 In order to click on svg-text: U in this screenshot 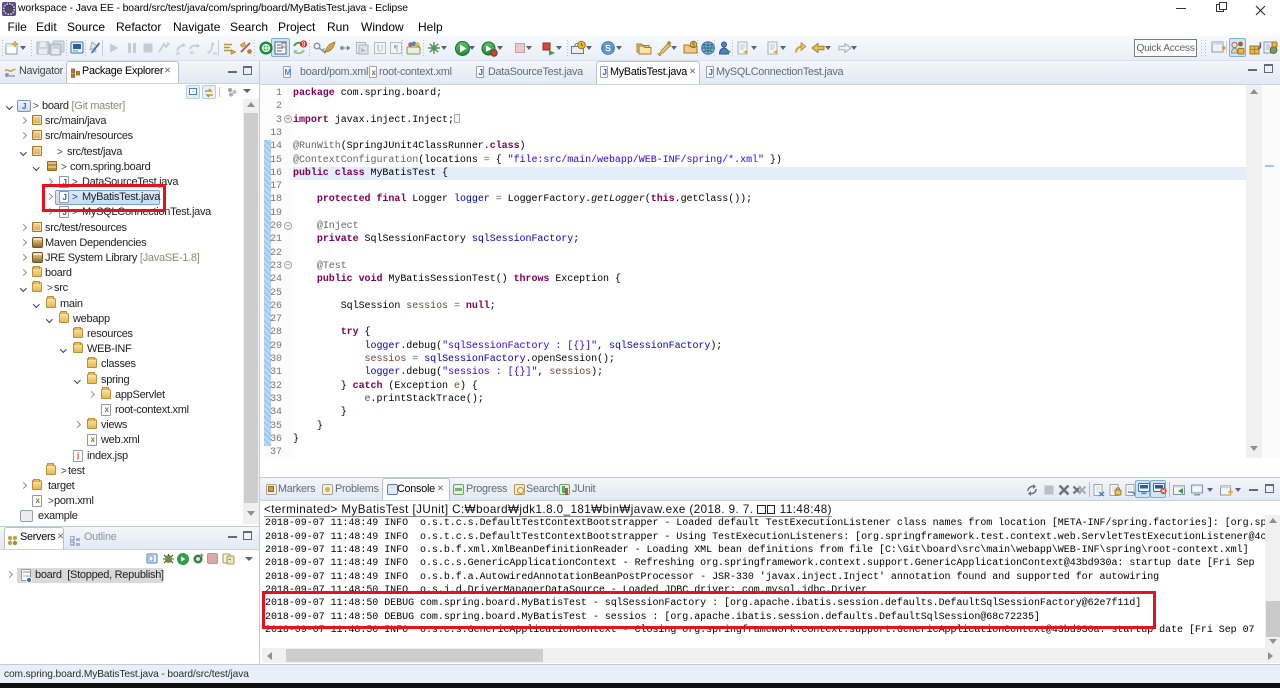, I will do `click(379, 49)`.